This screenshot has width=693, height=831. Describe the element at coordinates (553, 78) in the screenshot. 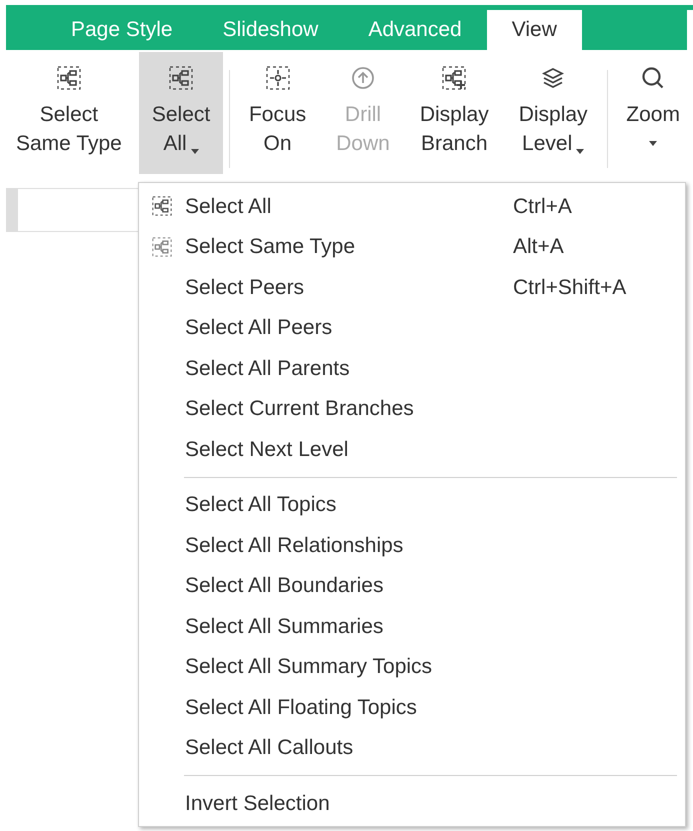

I see `layers-icon` at that location.